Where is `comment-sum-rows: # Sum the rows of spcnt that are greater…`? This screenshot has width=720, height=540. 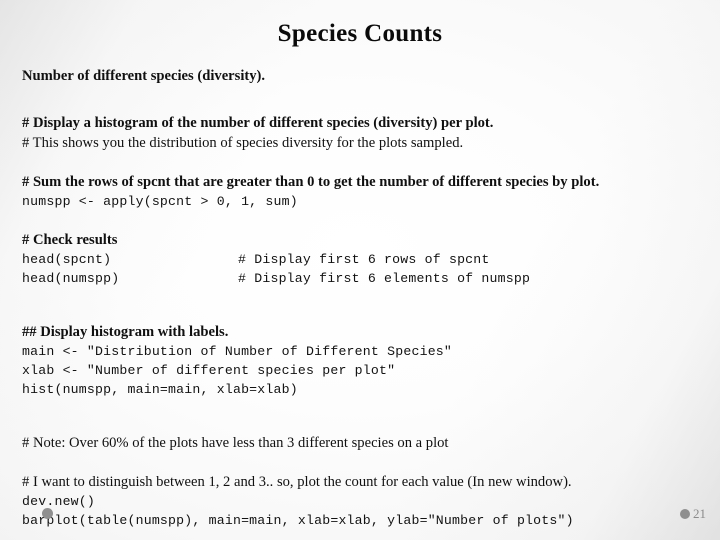
comment-sum-rows: # Sum the rows of spcnt that are greater… is located at coordinates (311, 182).